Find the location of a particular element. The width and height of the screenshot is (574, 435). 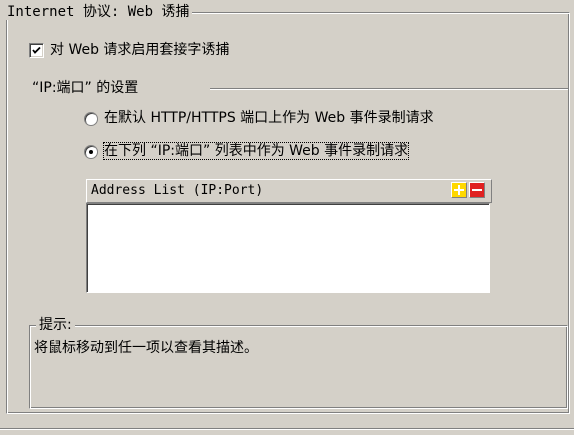

radio-ipport-list-label: 在下列 “IP:端口” 列表中作为 Web 事件录制请求 is located at coordinates (256, 151).